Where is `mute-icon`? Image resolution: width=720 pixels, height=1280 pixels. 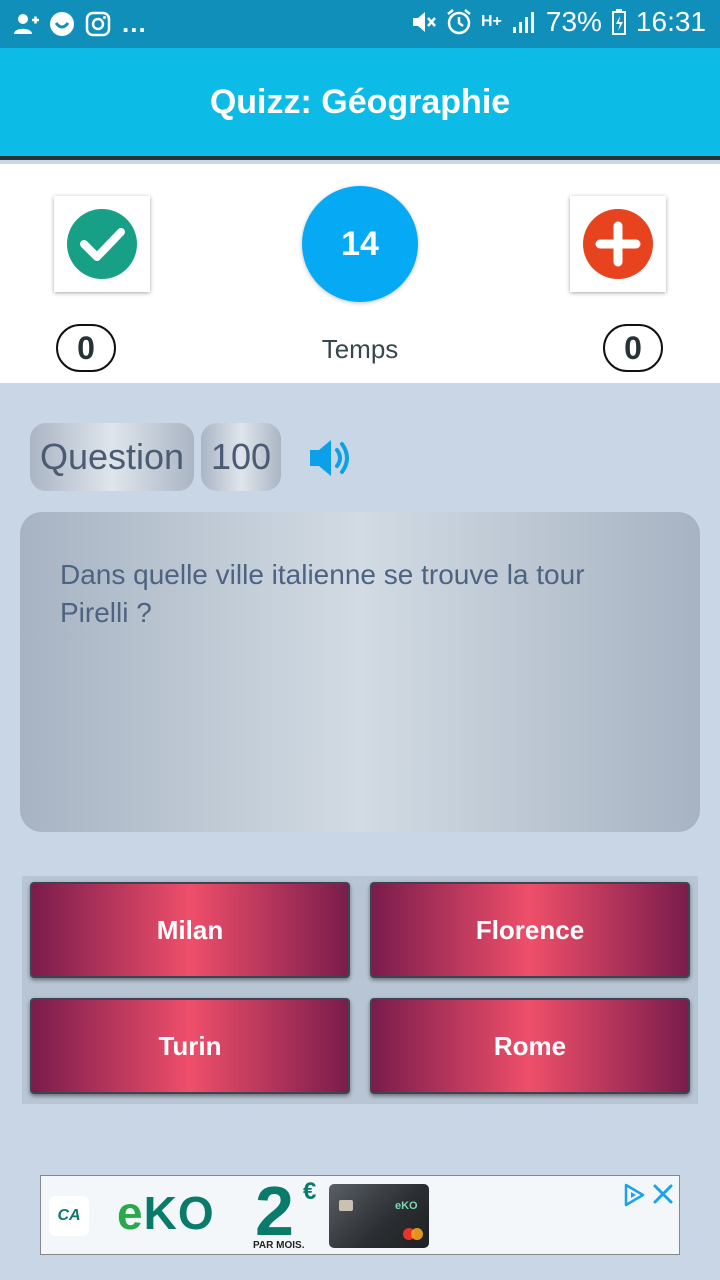
mute-icon is located at coordinates (424, 22).